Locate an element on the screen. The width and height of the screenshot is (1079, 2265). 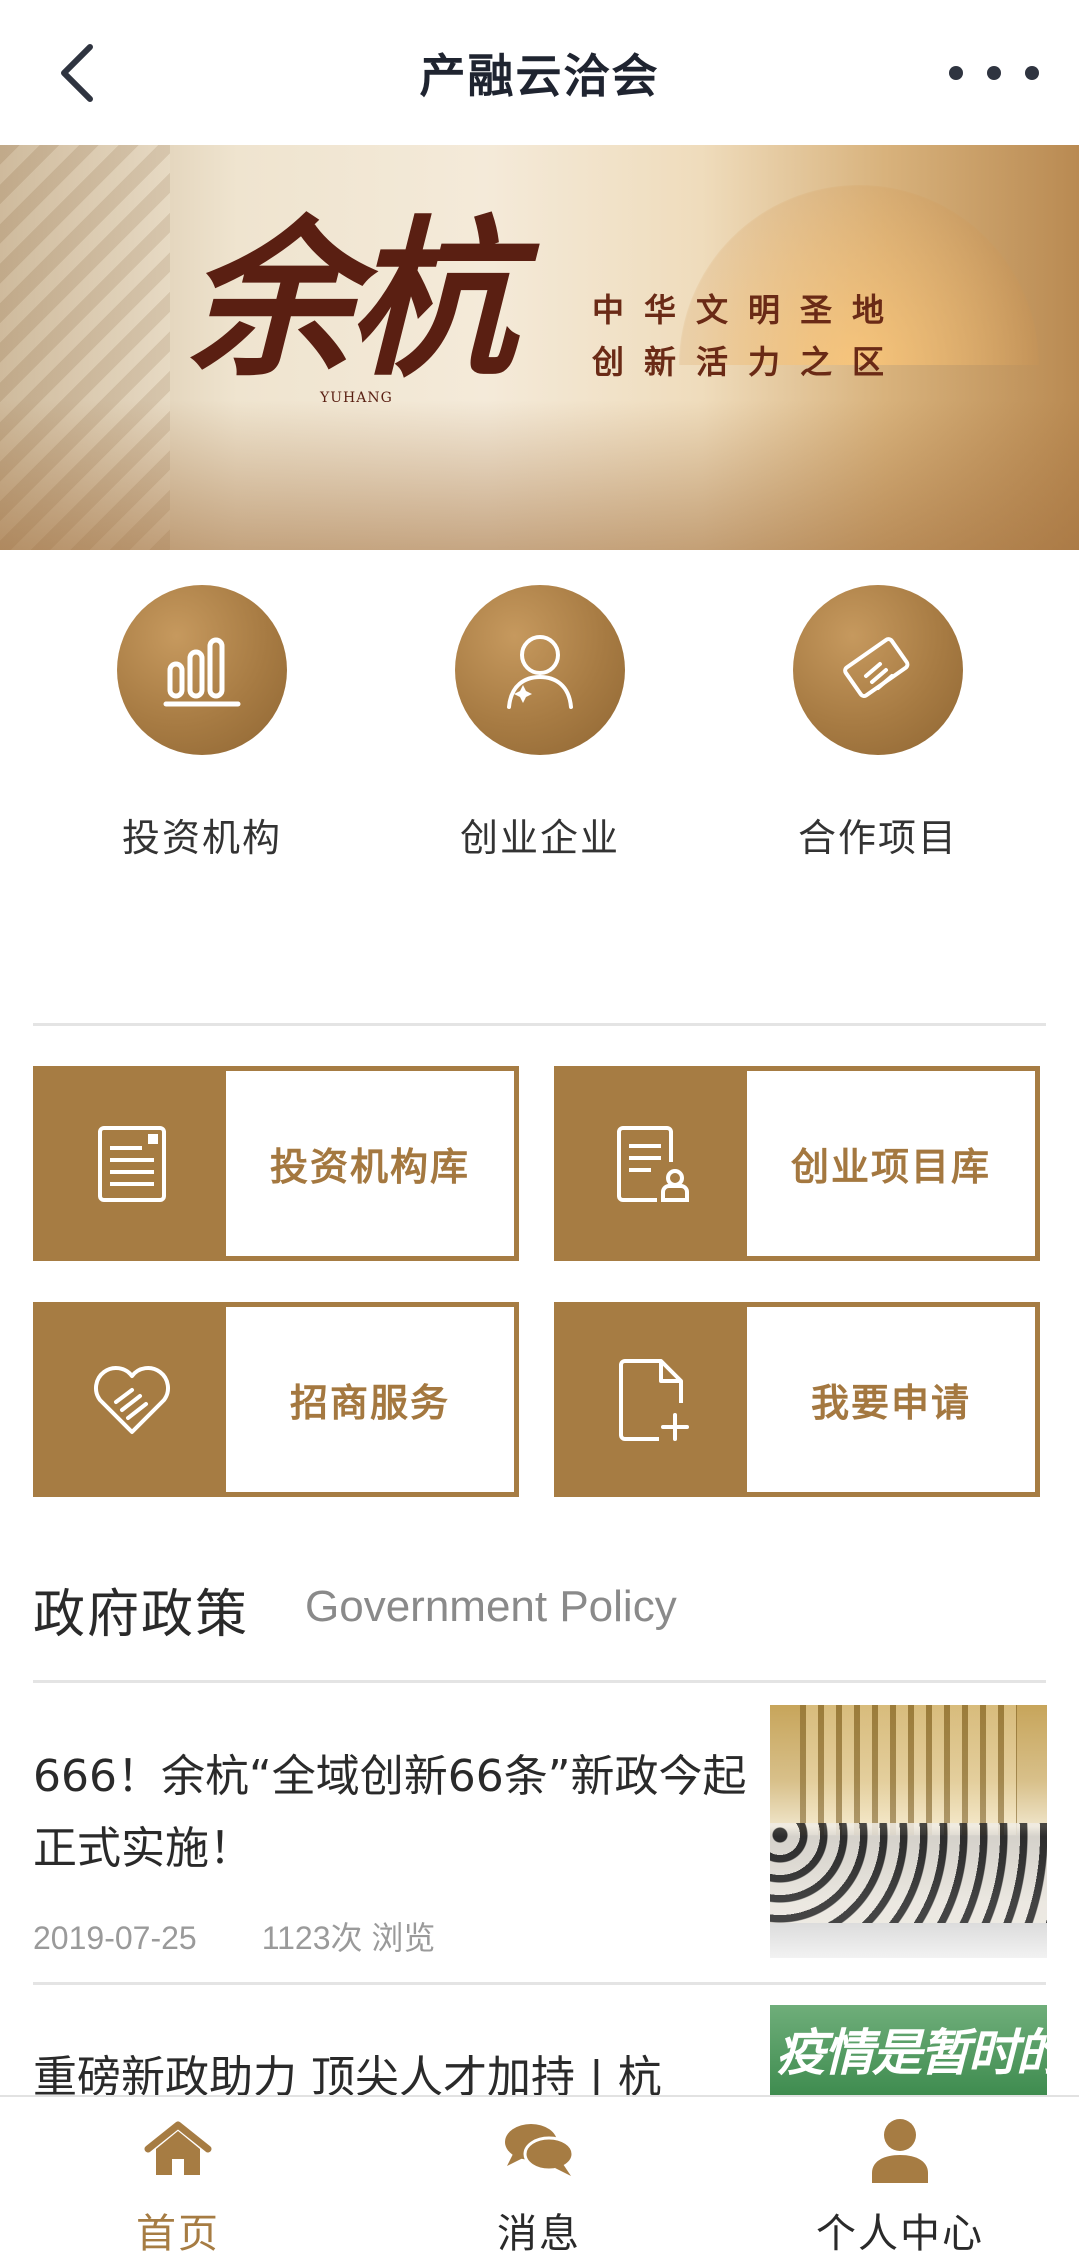
document-icon is located at coordinates (132, 1163).